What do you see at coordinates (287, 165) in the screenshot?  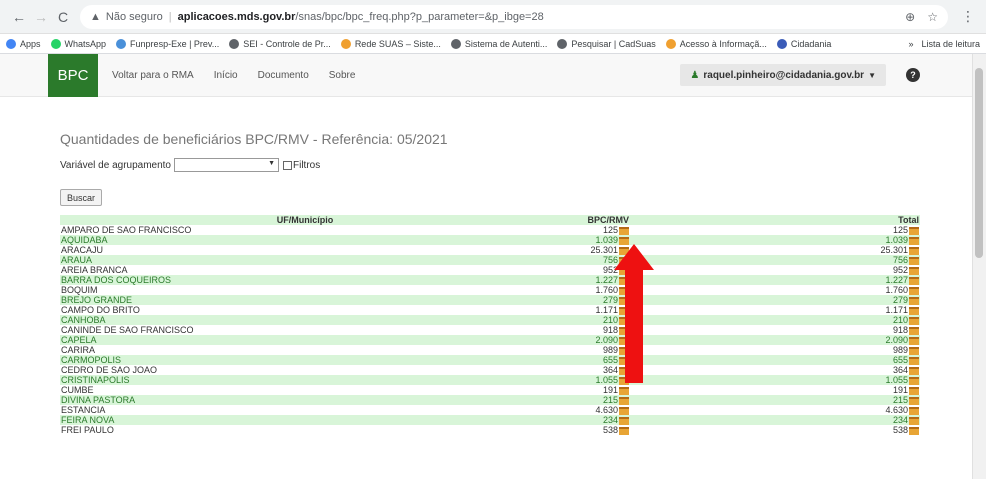 I see `filters-checkbox` at bounding box center [287, 165].